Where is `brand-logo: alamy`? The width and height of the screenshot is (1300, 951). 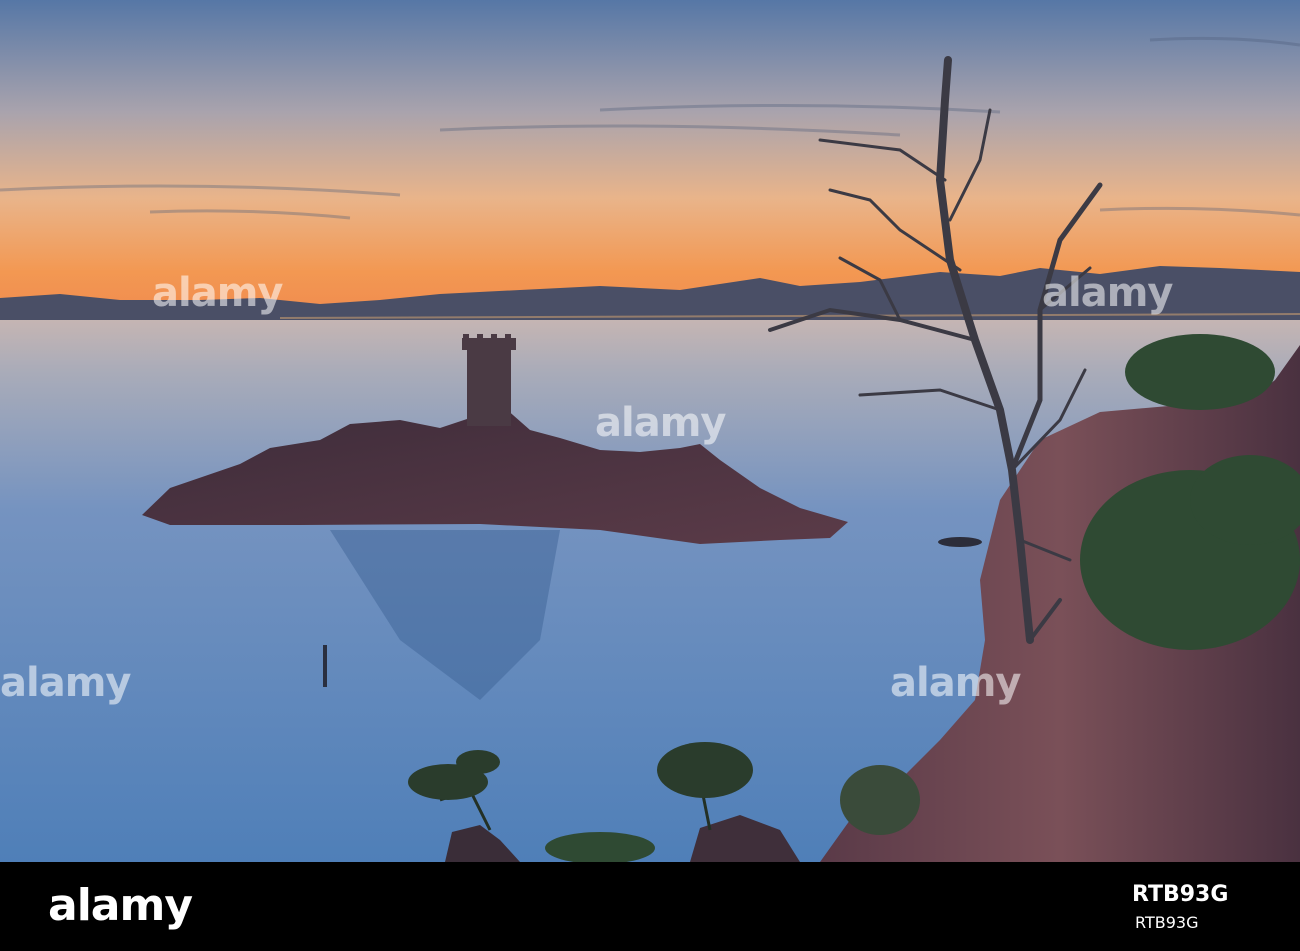 brand-logo: alamy is located at coordinates (120, 905).